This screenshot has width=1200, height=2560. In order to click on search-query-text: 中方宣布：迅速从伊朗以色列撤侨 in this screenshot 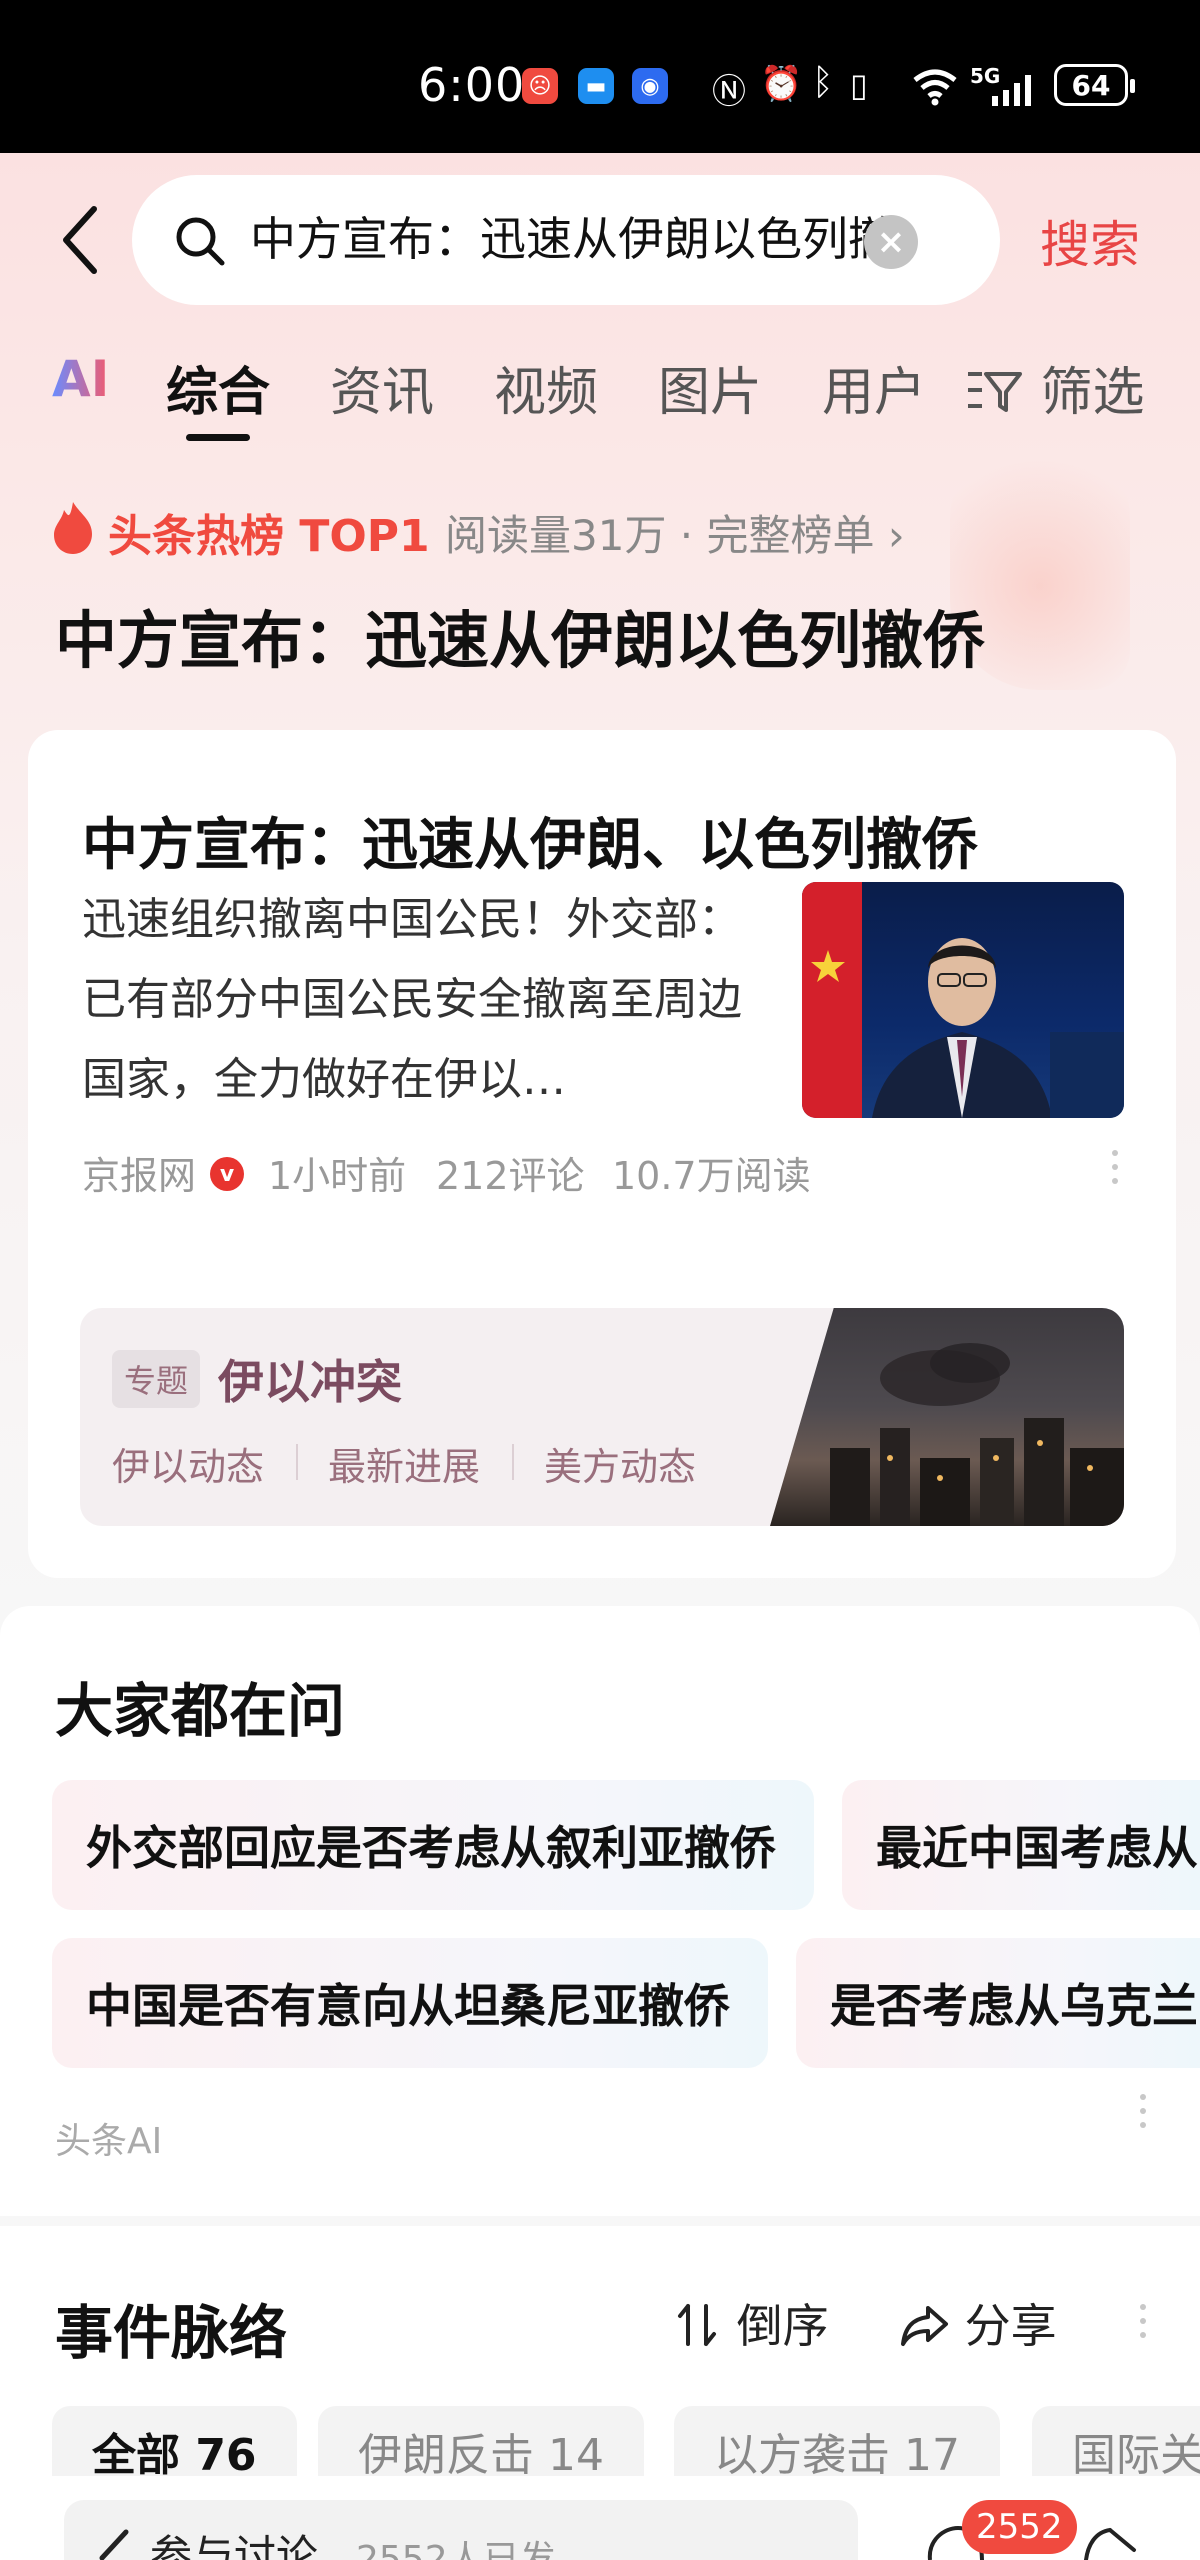, I will do `click(575, 239)`.